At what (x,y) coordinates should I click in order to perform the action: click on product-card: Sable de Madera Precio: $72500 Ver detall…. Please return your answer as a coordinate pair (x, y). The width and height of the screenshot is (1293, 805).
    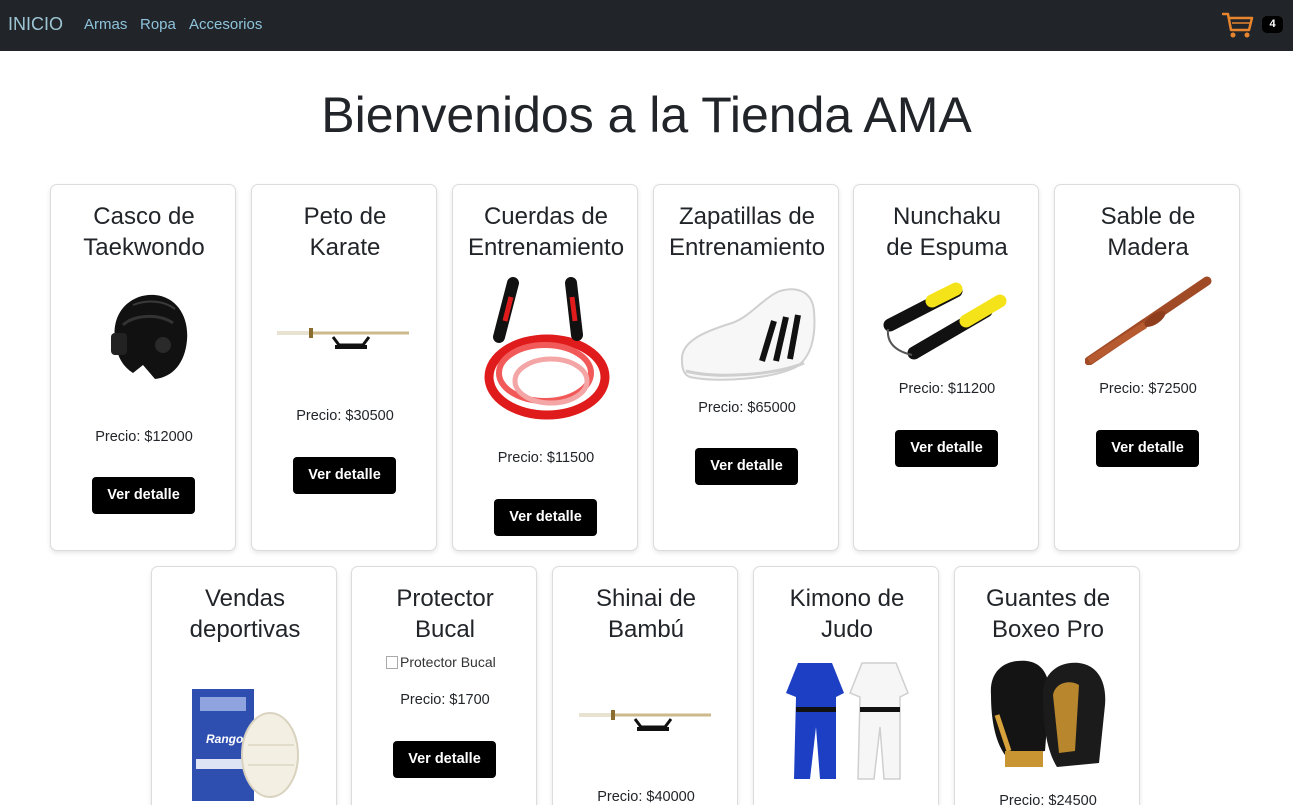
    Looking at the image, I should click on (1147, 367).